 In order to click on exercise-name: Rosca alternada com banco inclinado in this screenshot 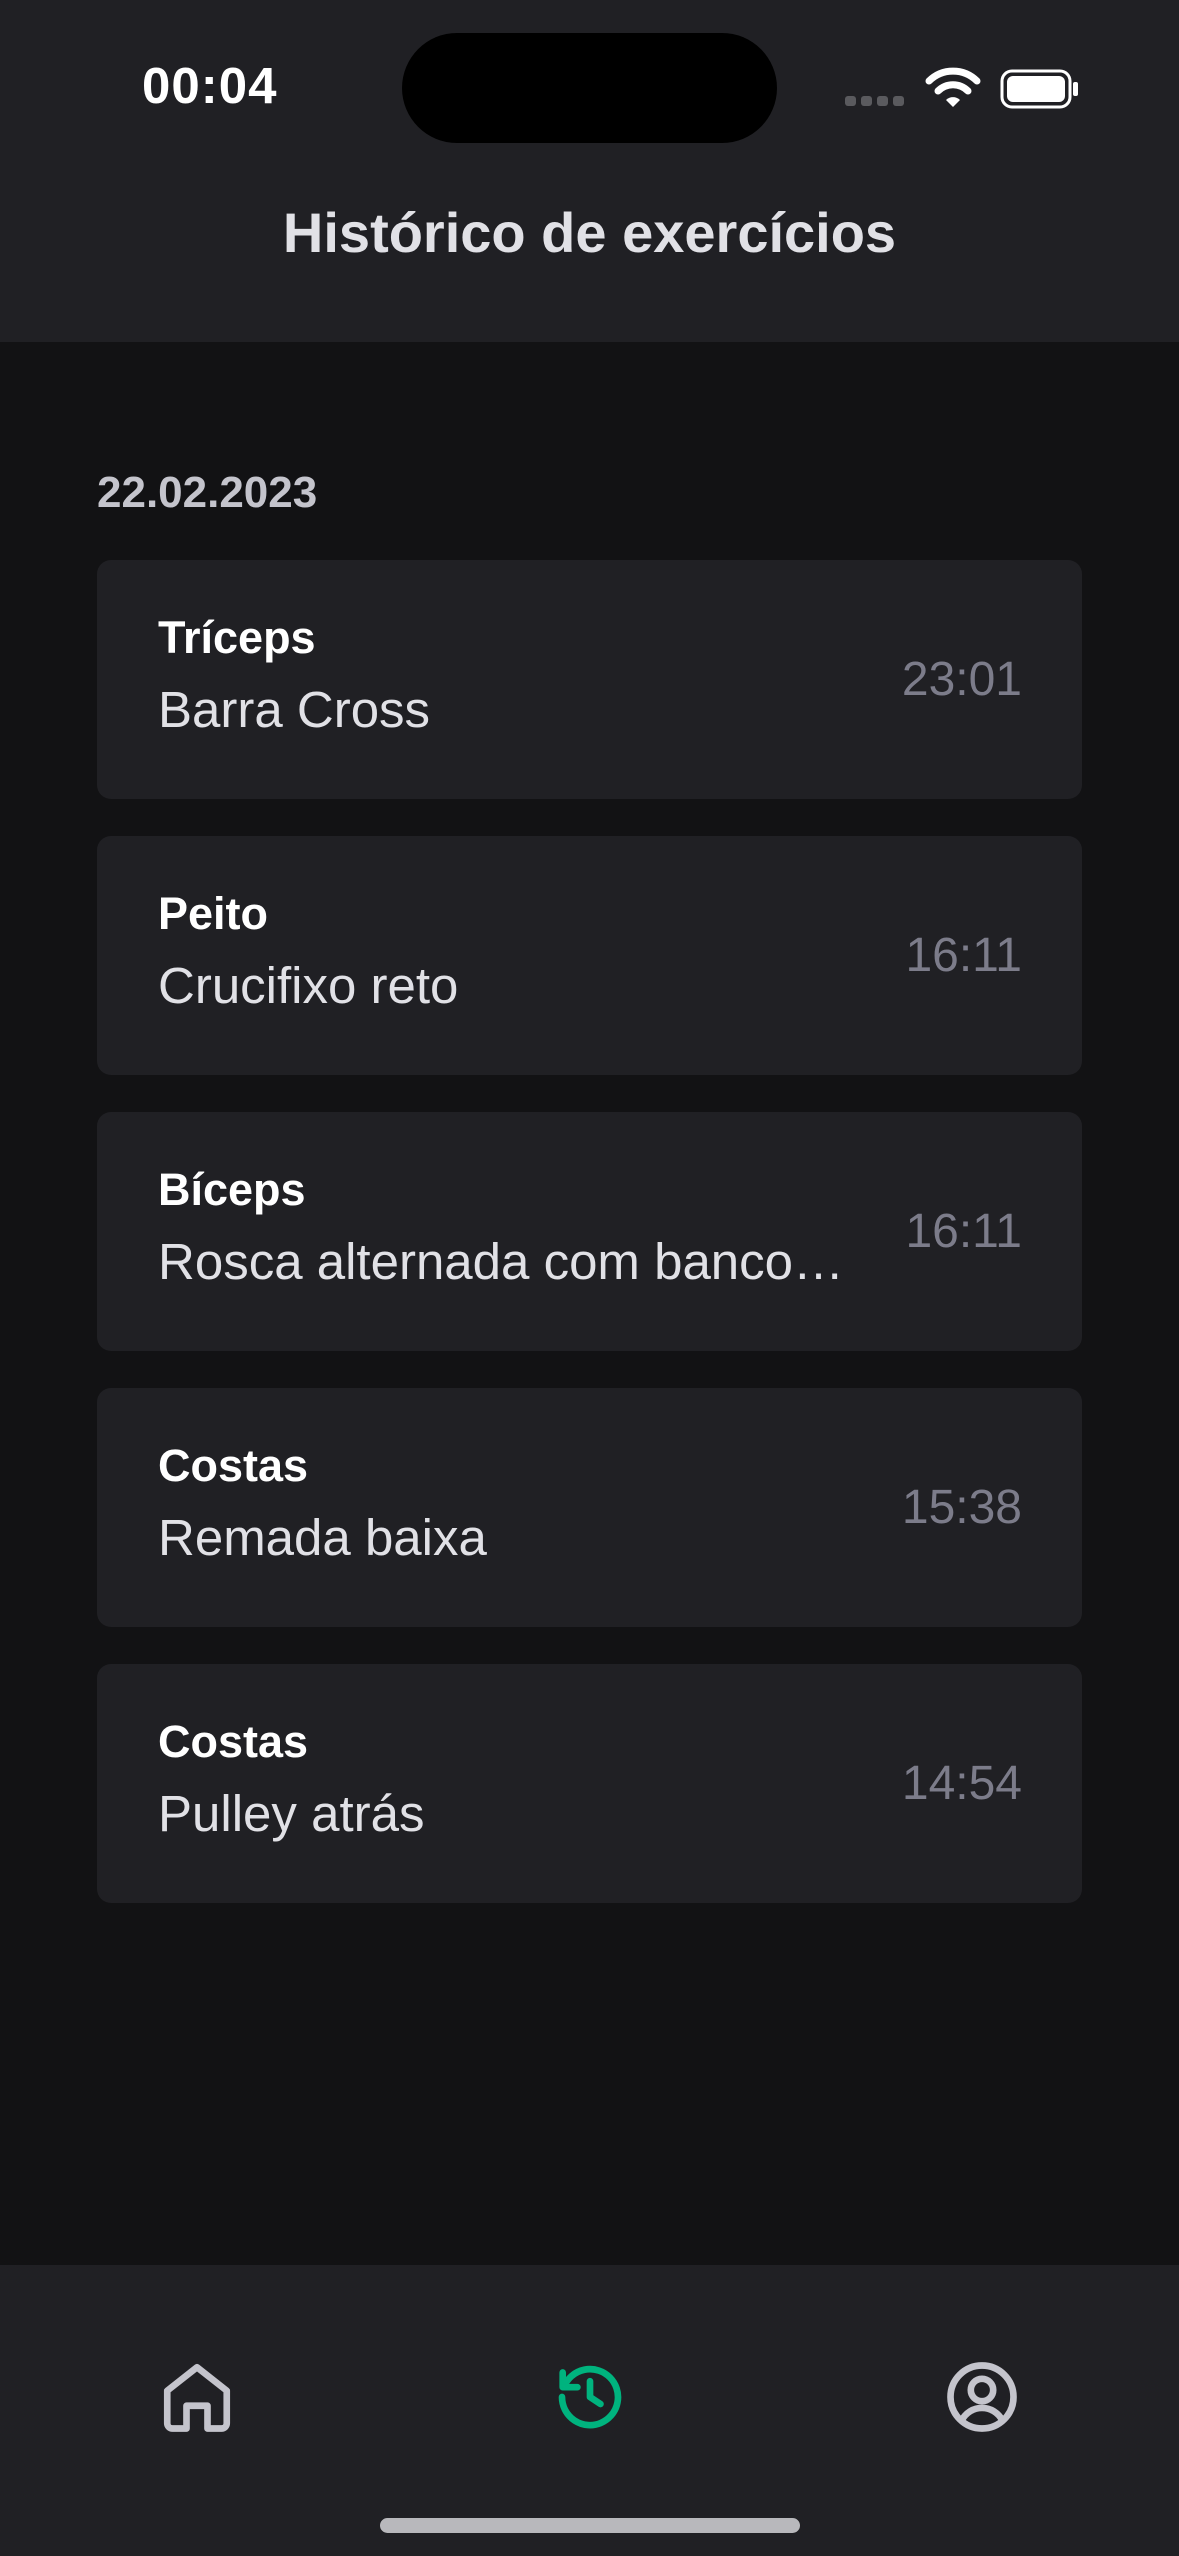, I will do `click(503, 1261)`.